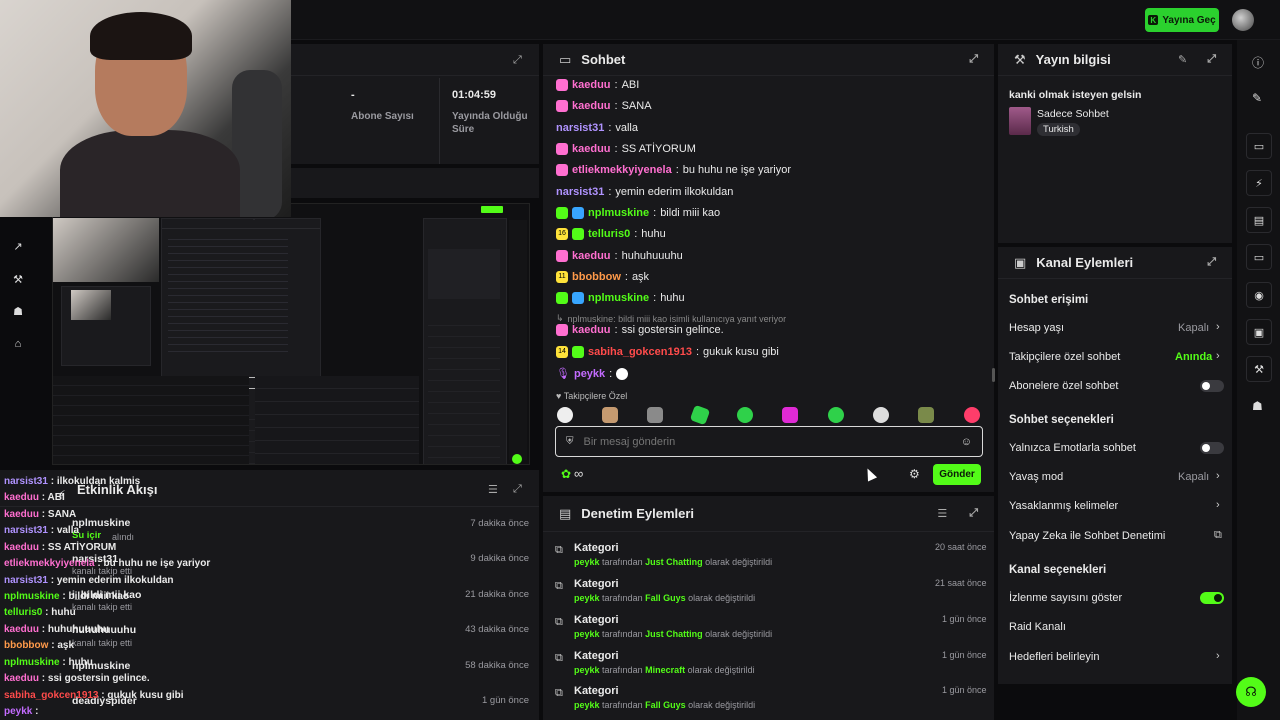 This screenshot has height=720, width=1280. I want to click on infinity-icon: ∞, so click(578, 473).